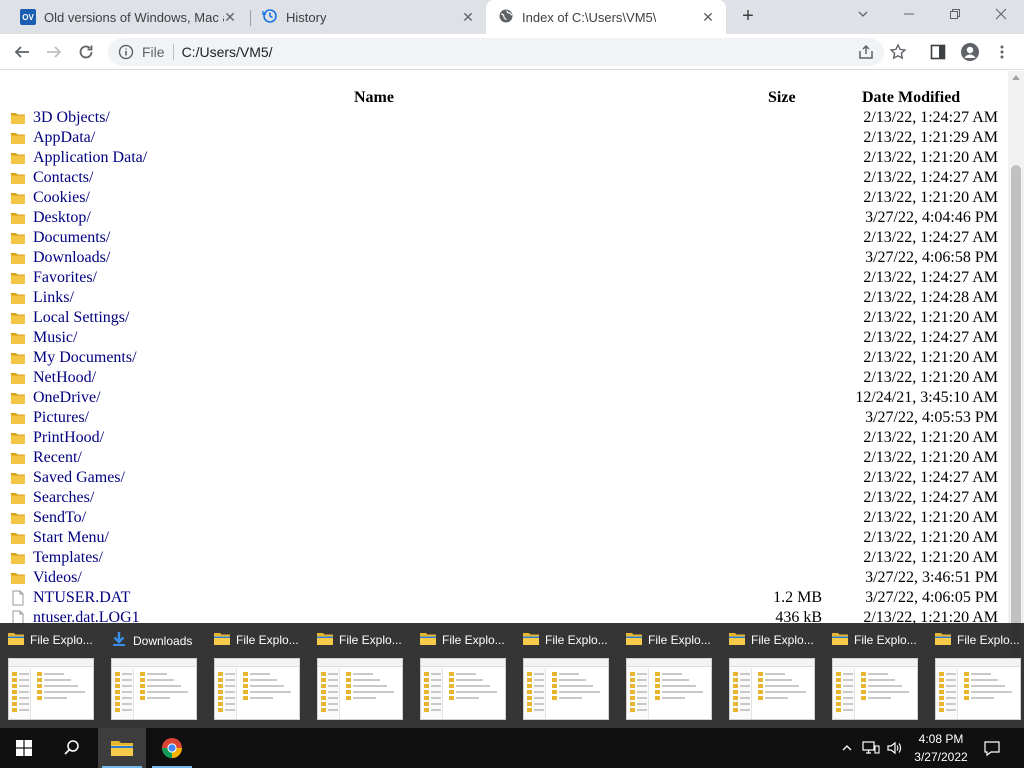 The image size is (1024, 768). I want to click on entry-link: Recent/, so click(57, 458).